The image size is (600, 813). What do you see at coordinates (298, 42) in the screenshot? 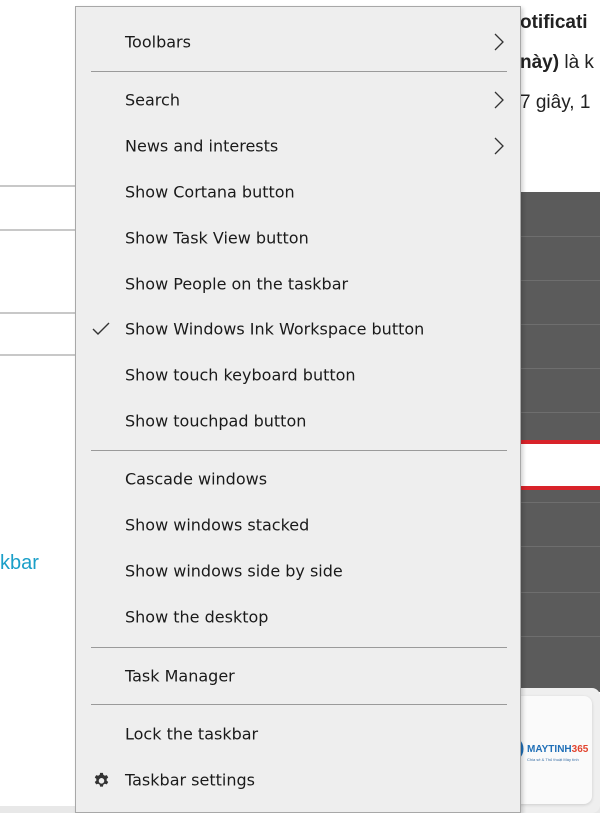
I see `menu-item-toolbars: Toolbars` at bounding box center [298, 42].